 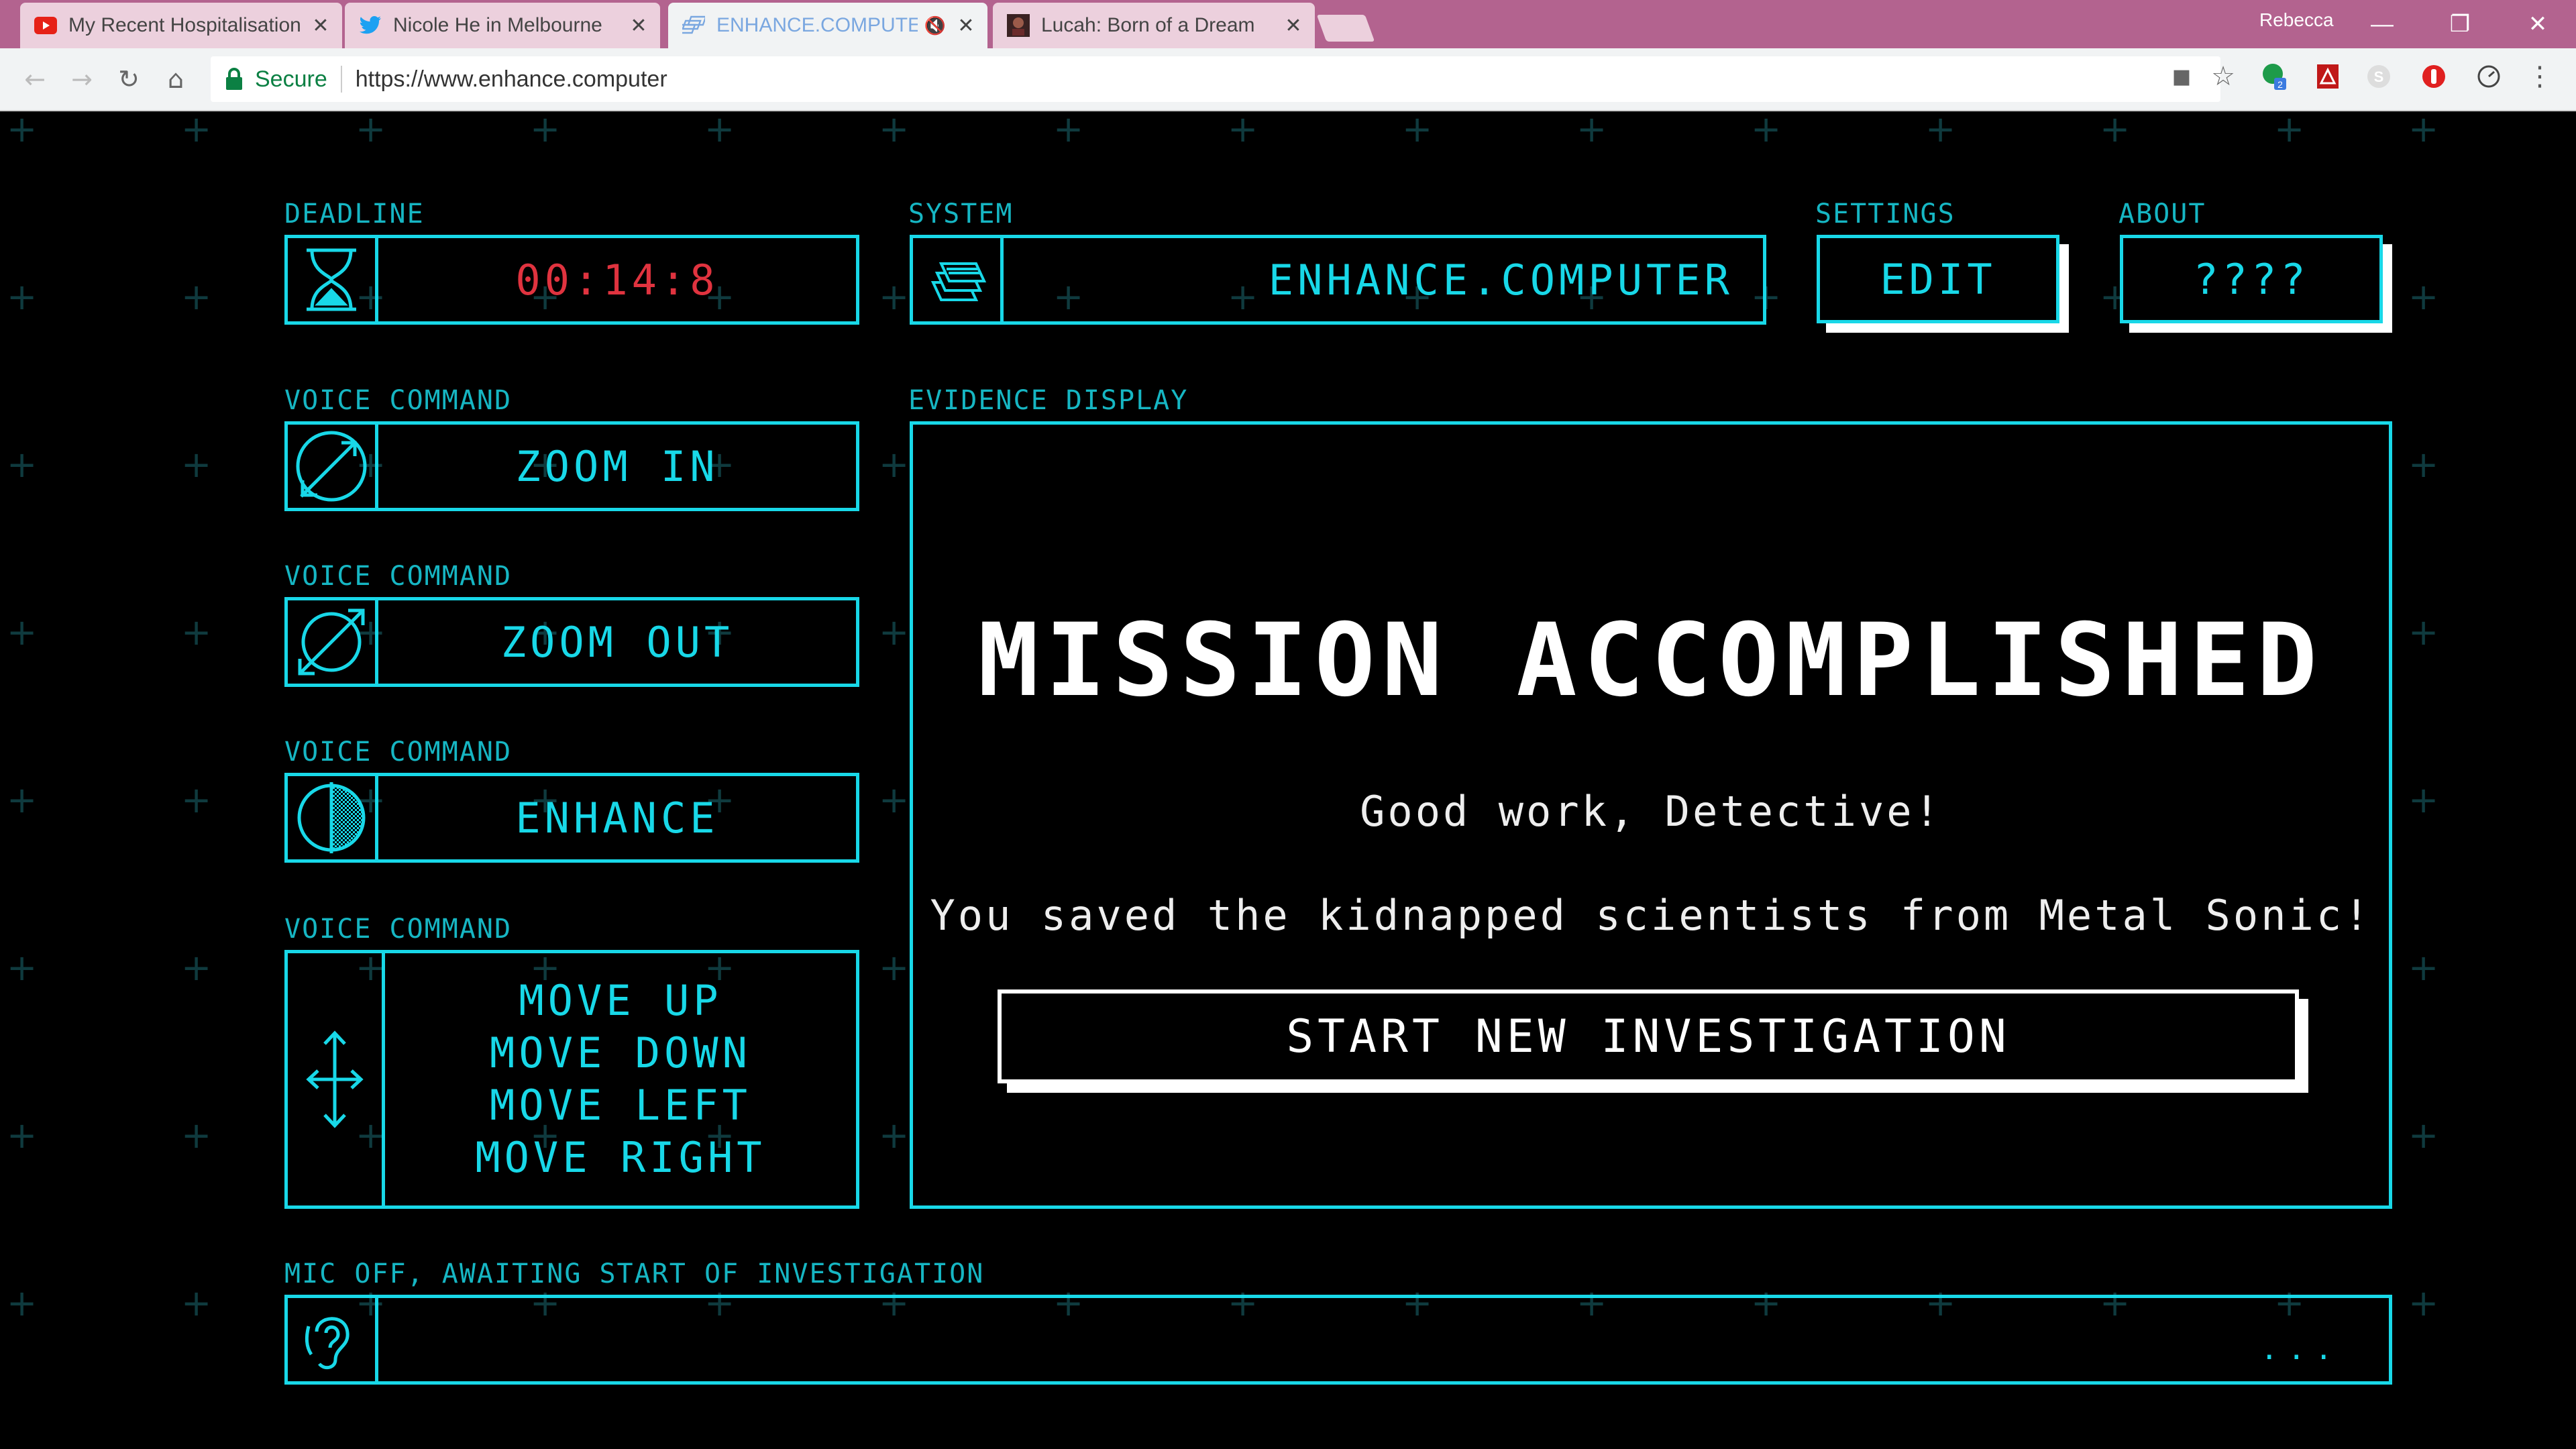 I want to click on voice-command-enhance: ENHANCE, so click(x=571, y=818).